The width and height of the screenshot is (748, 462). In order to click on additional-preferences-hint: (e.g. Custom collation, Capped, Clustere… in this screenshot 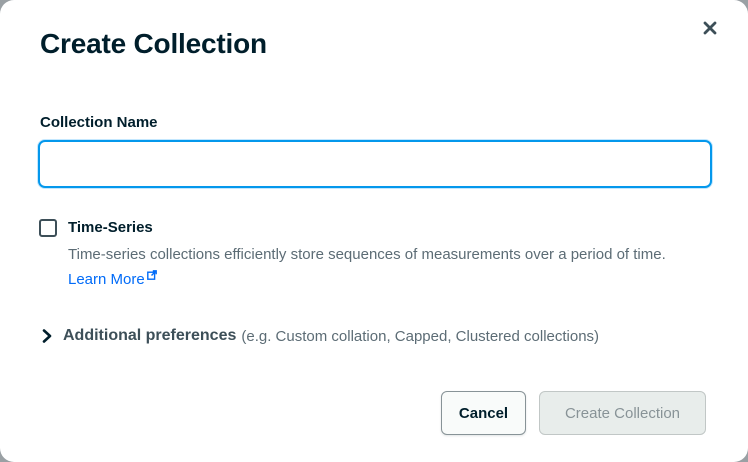, I will do `click(420, 336)`.